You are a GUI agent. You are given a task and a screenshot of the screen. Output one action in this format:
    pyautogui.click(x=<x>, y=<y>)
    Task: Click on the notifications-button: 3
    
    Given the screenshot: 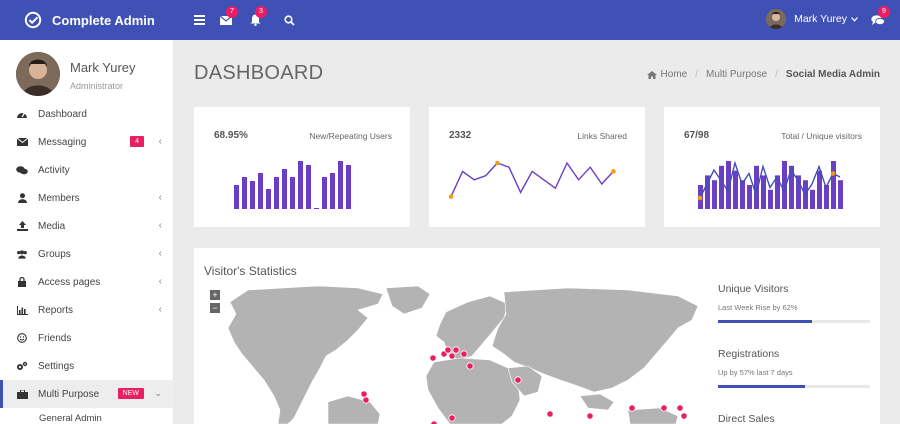 What is the action you would take?
    pyautogui.click(x=257, y=17)
    